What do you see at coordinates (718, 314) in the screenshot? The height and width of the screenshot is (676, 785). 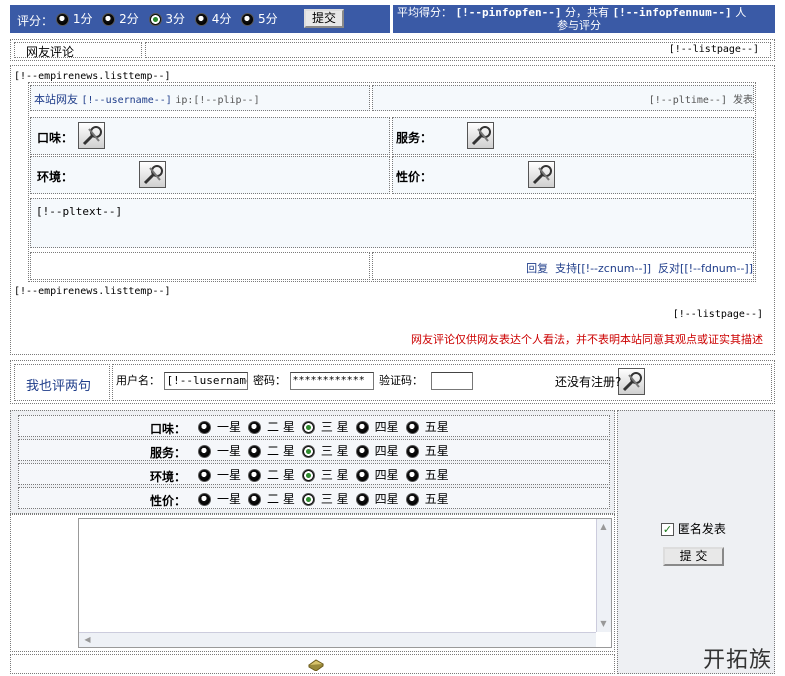 I see `listpage-bottom: [!--listpage--]` at bounding box center [718, 314].